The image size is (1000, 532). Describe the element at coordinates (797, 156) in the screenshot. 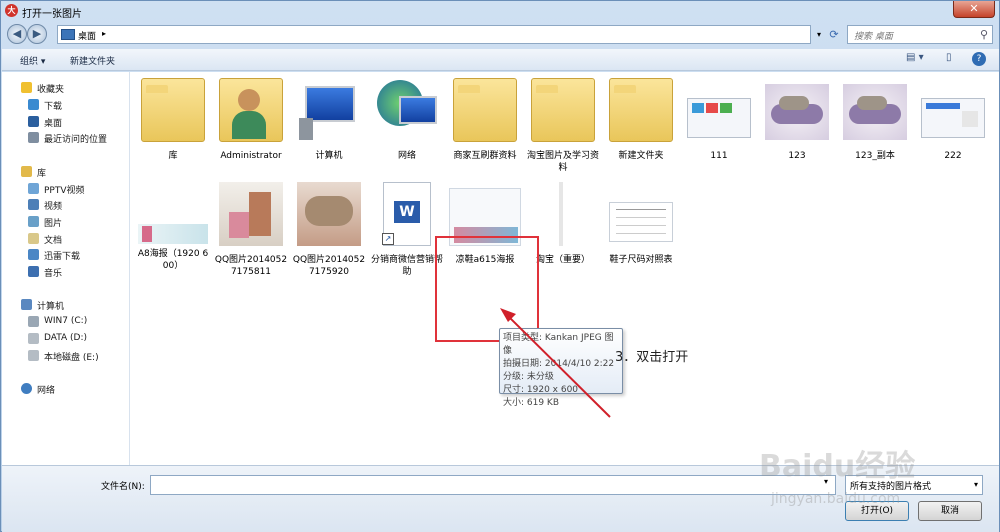

I see `file-name: 123` at that location.